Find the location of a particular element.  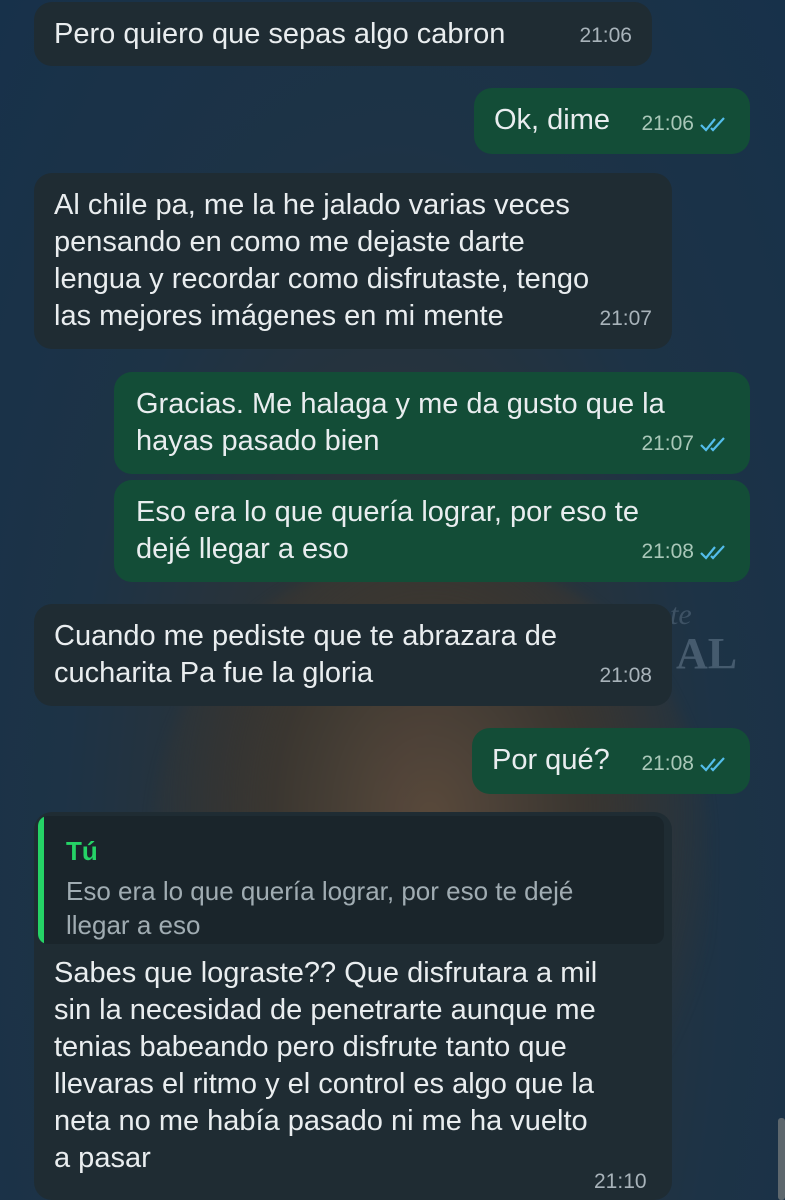

message-text: Ok, dime is located at coordinates (552, 120).